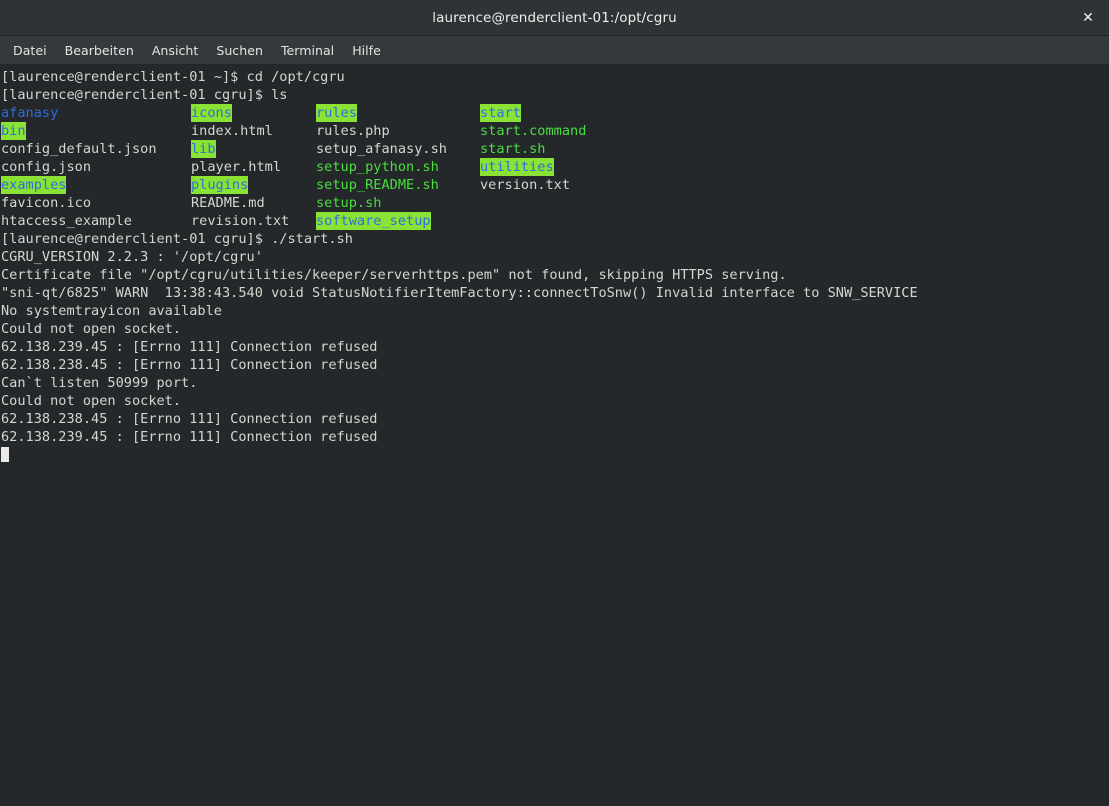 The image size is (1109, 806). I want to click on ls-entry: setup_afanasy.sh, so click(381, 149).